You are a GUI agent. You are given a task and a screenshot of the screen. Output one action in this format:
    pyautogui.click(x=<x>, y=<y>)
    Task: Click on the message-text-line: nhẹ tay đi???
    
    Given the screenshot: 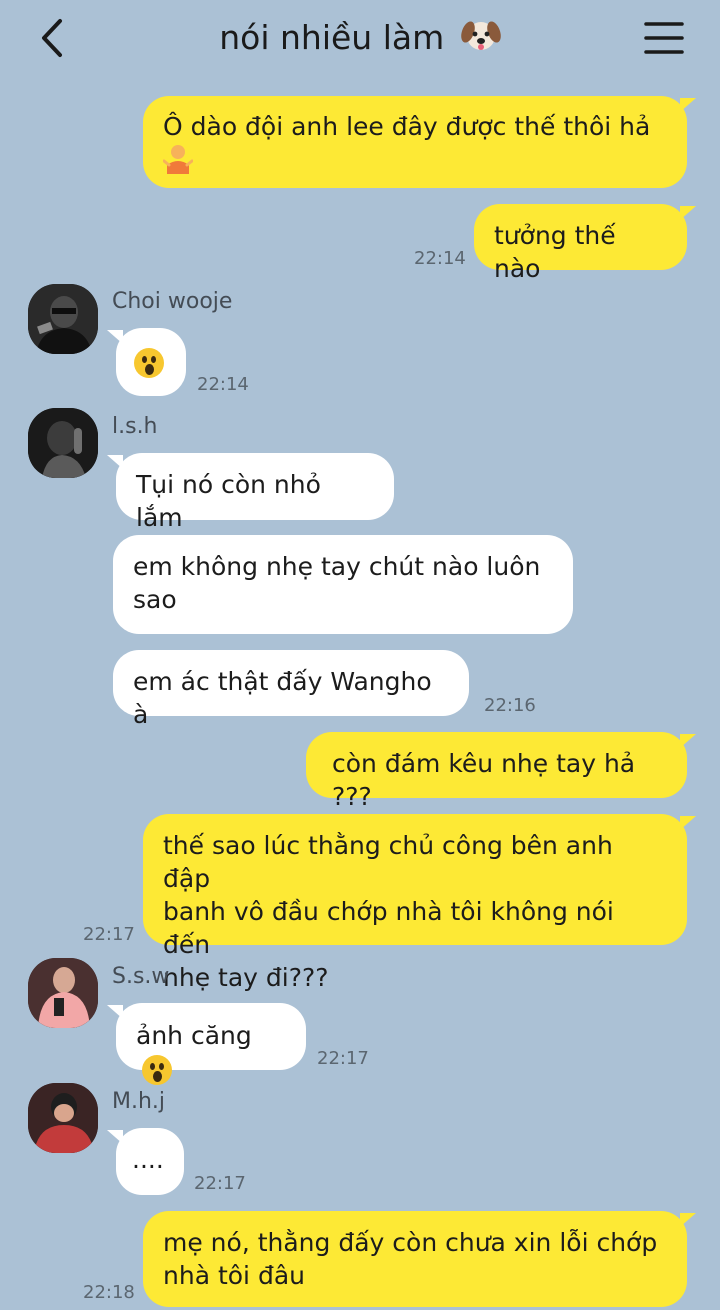 What is the action you would take?
    pyautogui.click(x=246, y=977)
    